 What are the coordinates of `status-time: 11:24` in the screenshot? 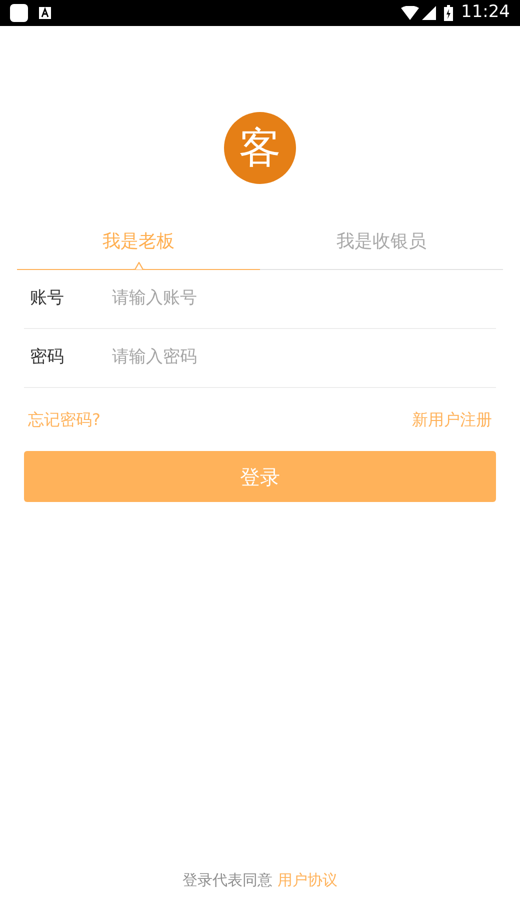 It's located at (485, 12).